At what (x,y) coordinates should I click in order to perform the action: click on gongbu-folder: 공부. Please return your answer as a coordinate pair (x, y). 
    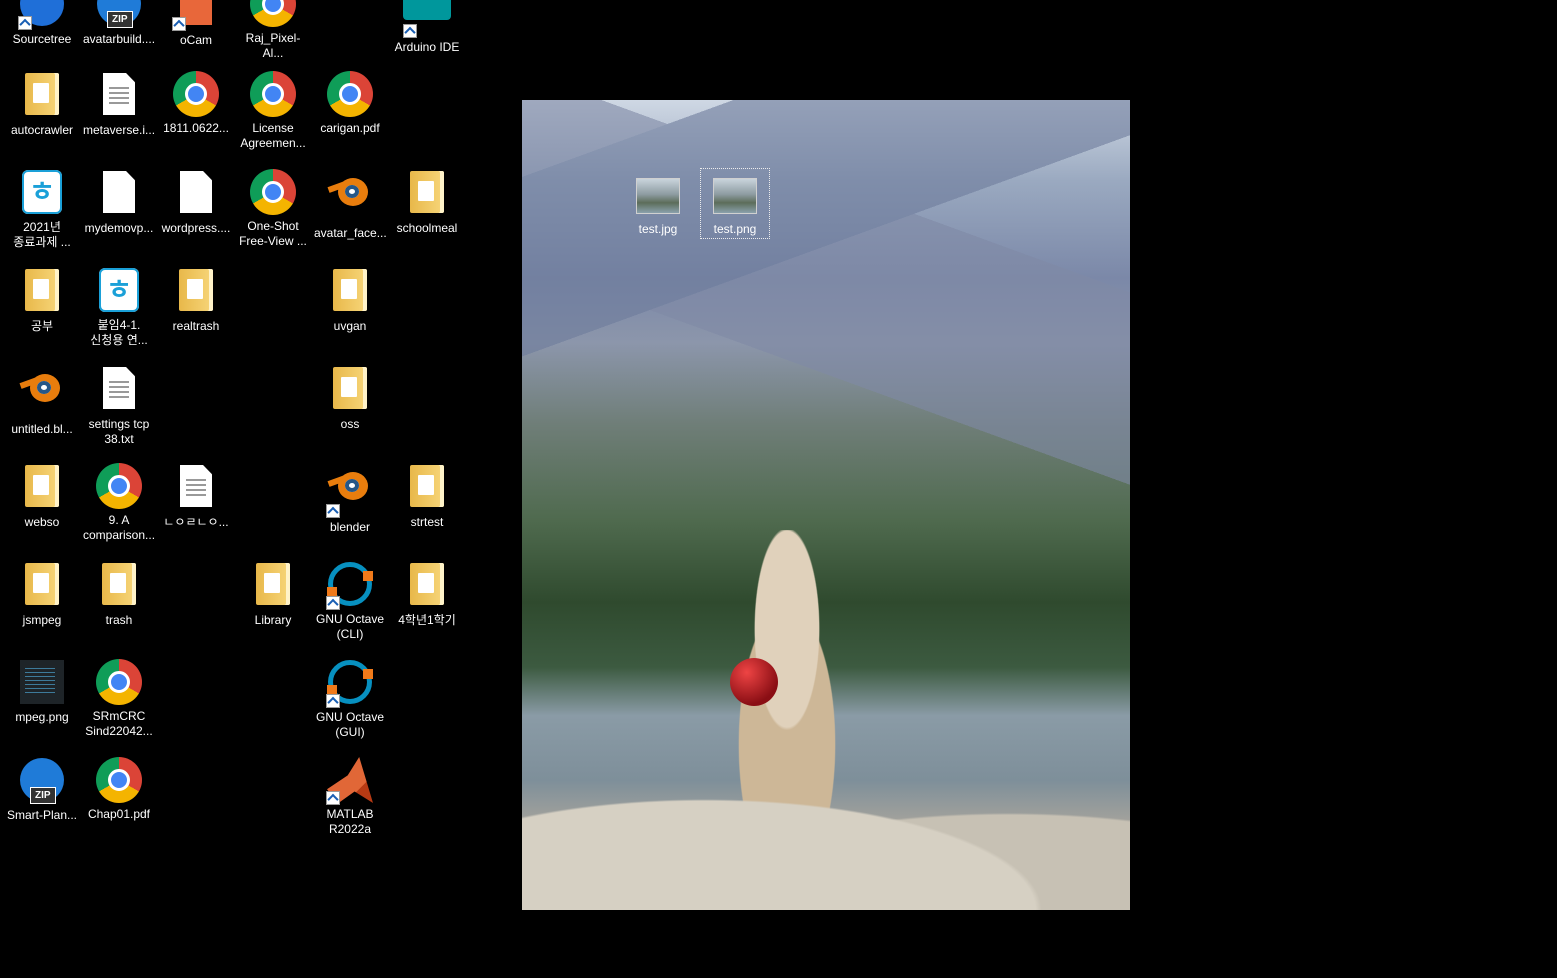
    Looking at the image, I should click on (42, 300).